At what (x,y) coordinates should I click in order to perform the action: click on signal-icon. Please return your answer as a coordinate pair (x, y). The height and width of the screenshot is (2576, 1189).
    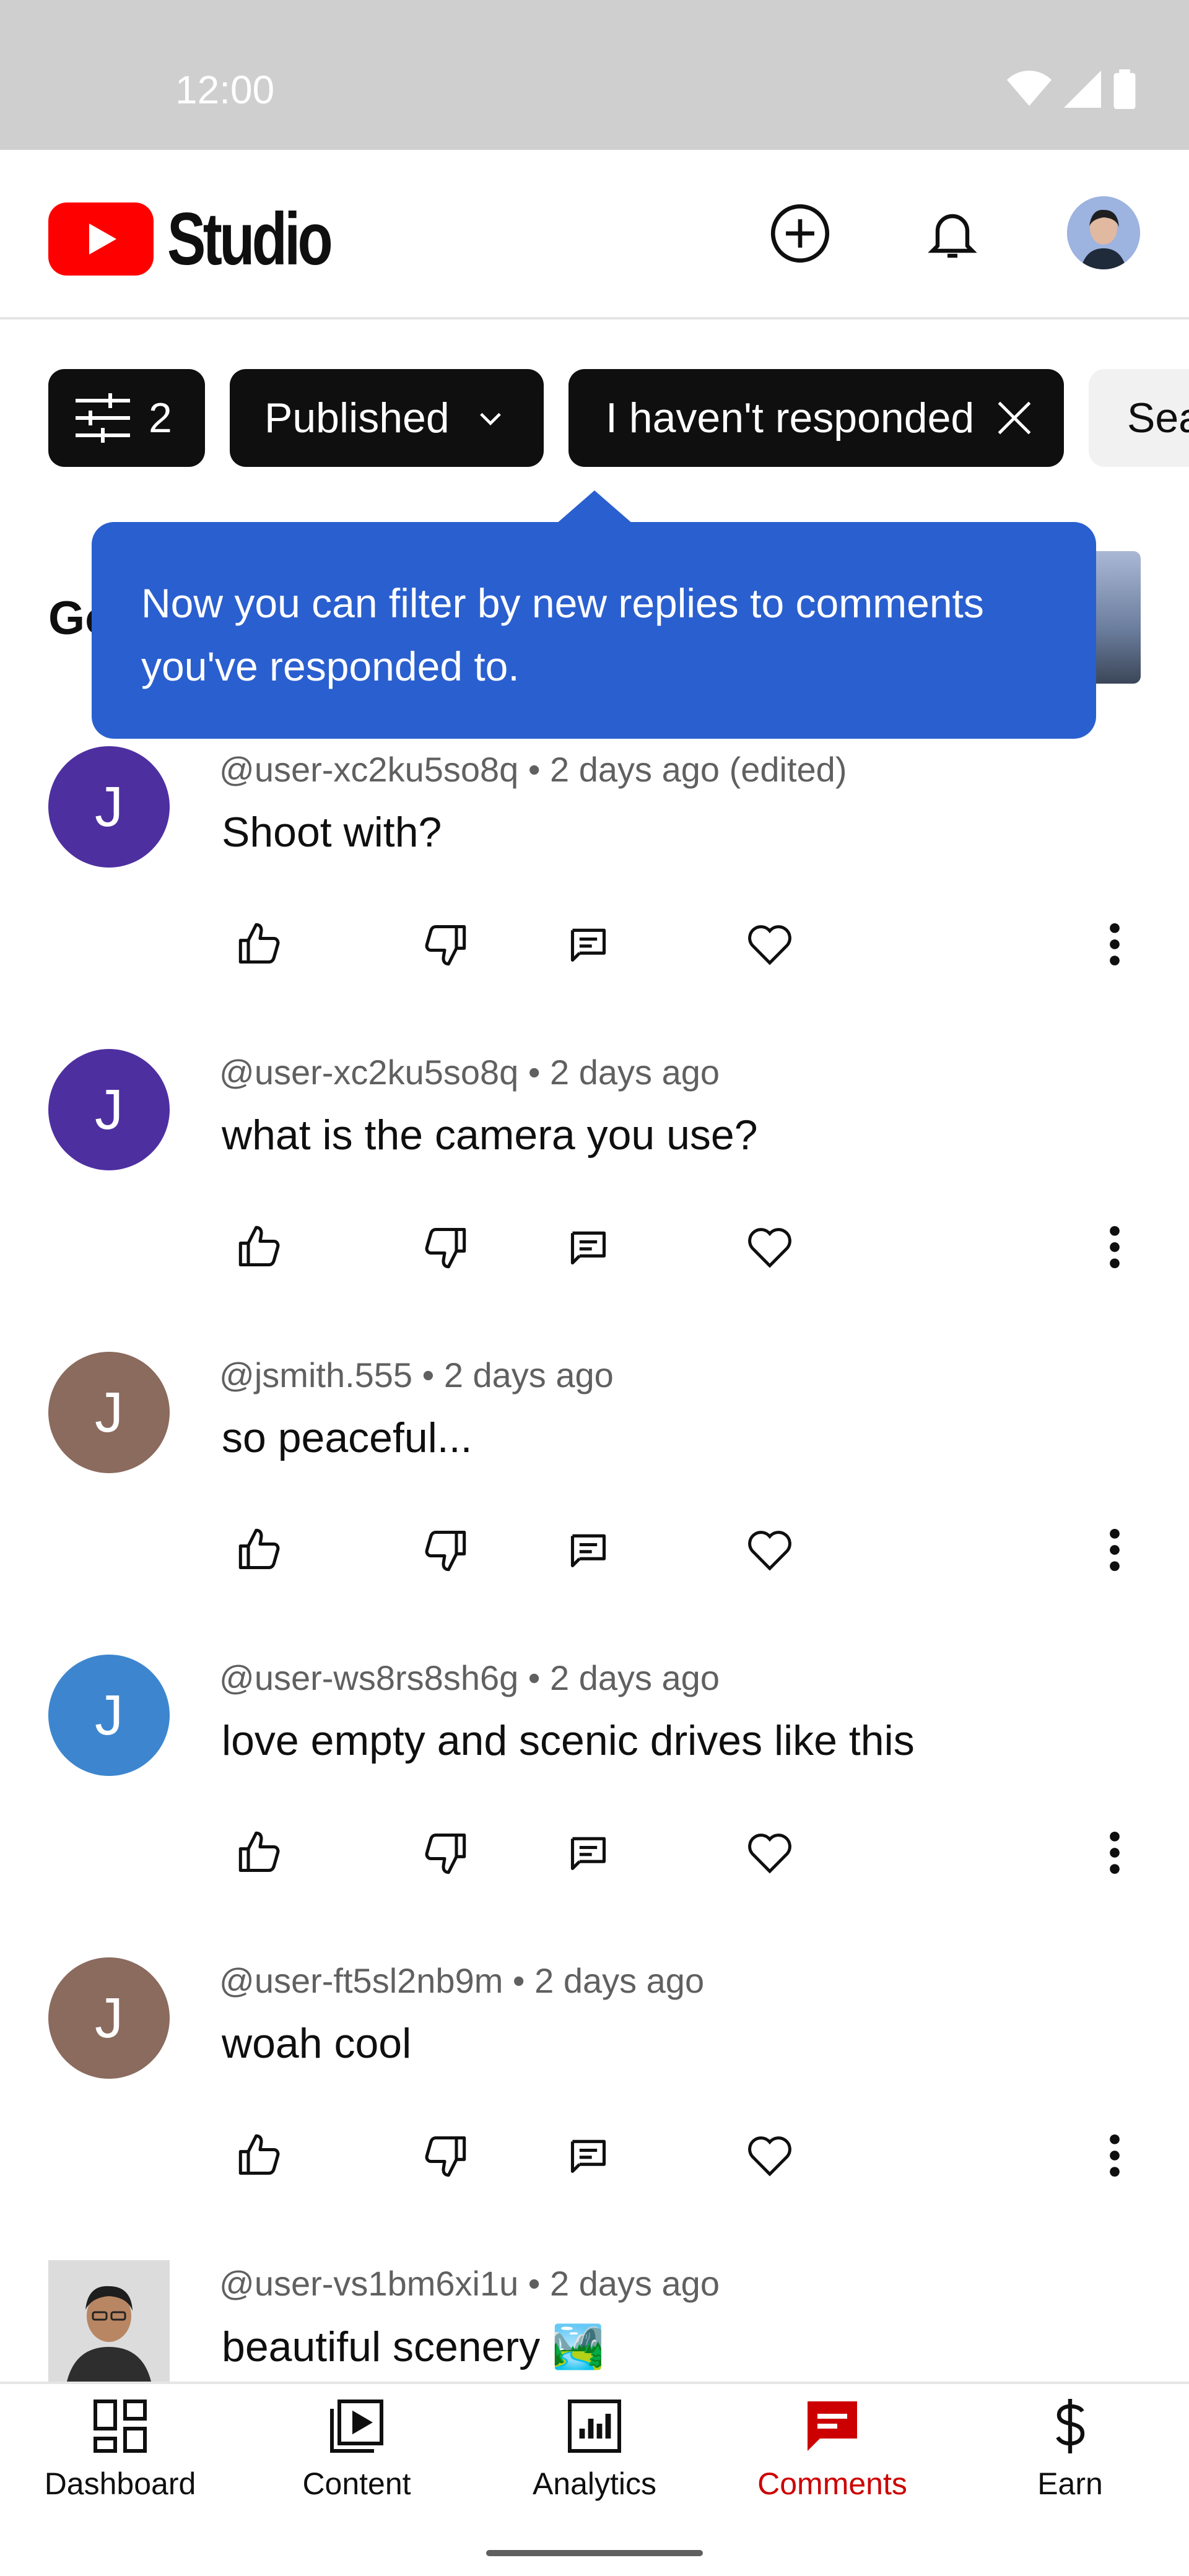
    Looking at the image, I should click on (1082, 89).